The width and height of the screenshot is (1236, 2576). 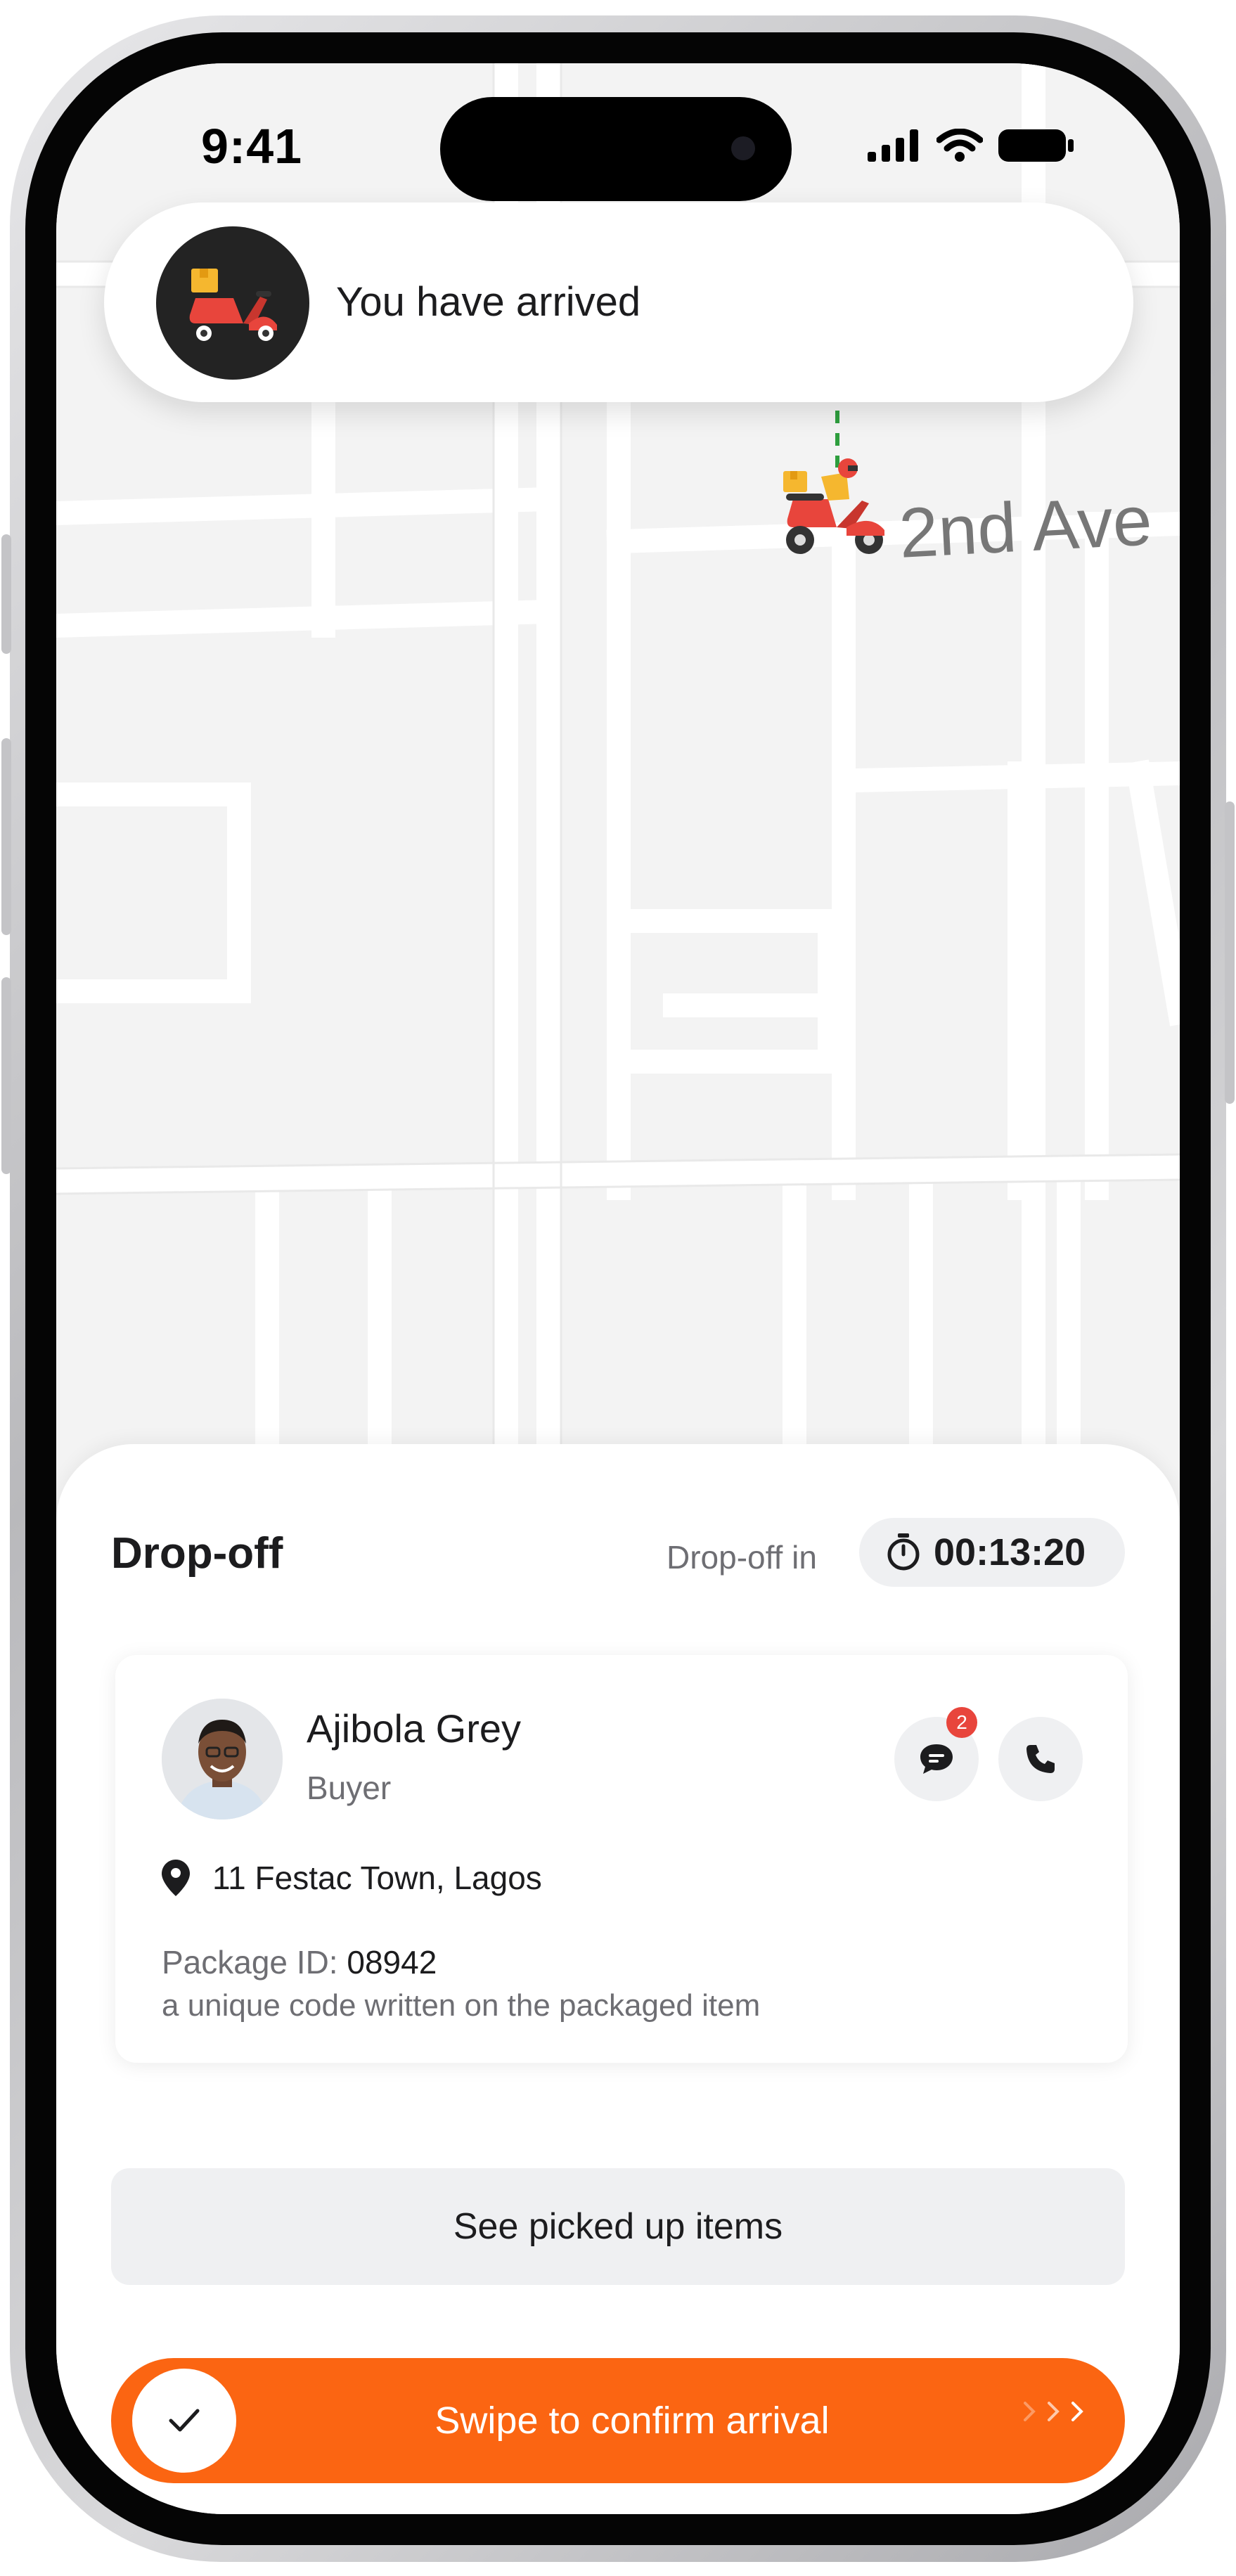 What do you see at coordinates (349, 1788) in the screenshot?
I see `buyer-role: Buyer` at bounding box center [349, 1788].